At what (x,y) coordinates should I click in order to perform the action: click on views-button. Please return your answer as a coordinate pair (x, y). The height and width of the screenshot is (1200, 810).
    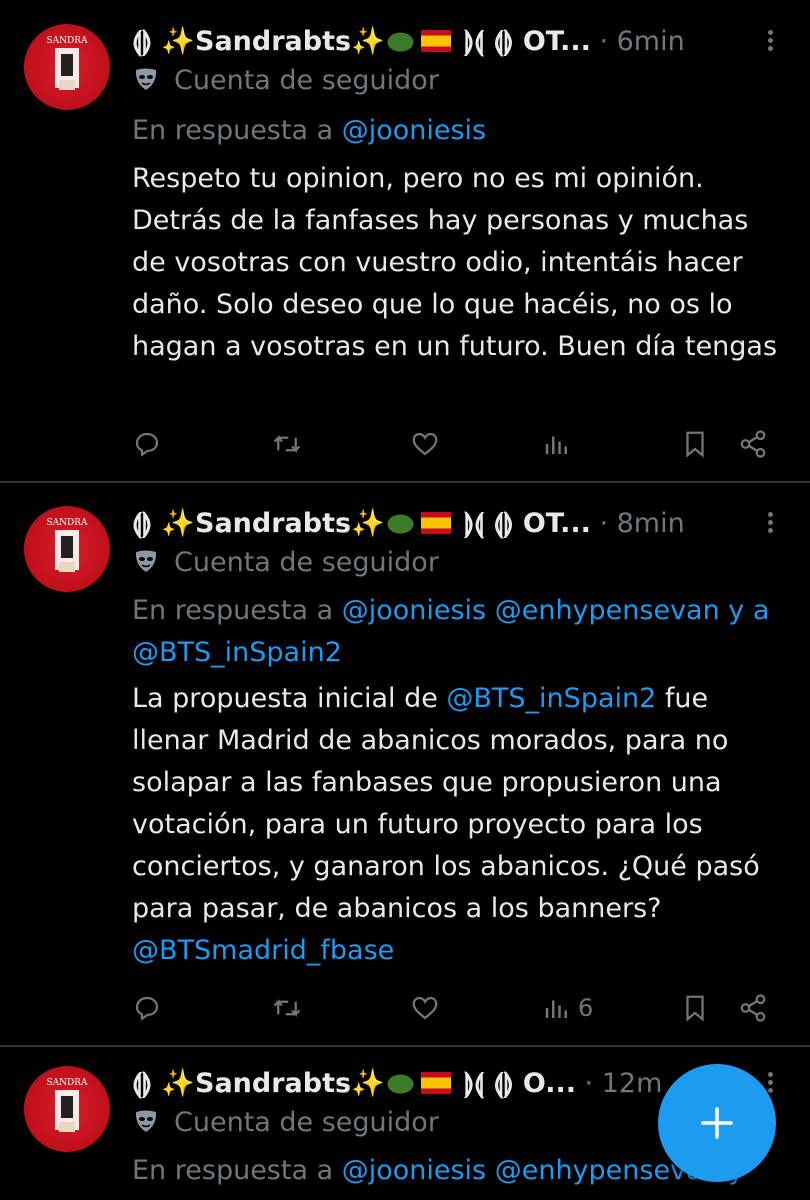
    Looking at the image, I should click on (560, 444).